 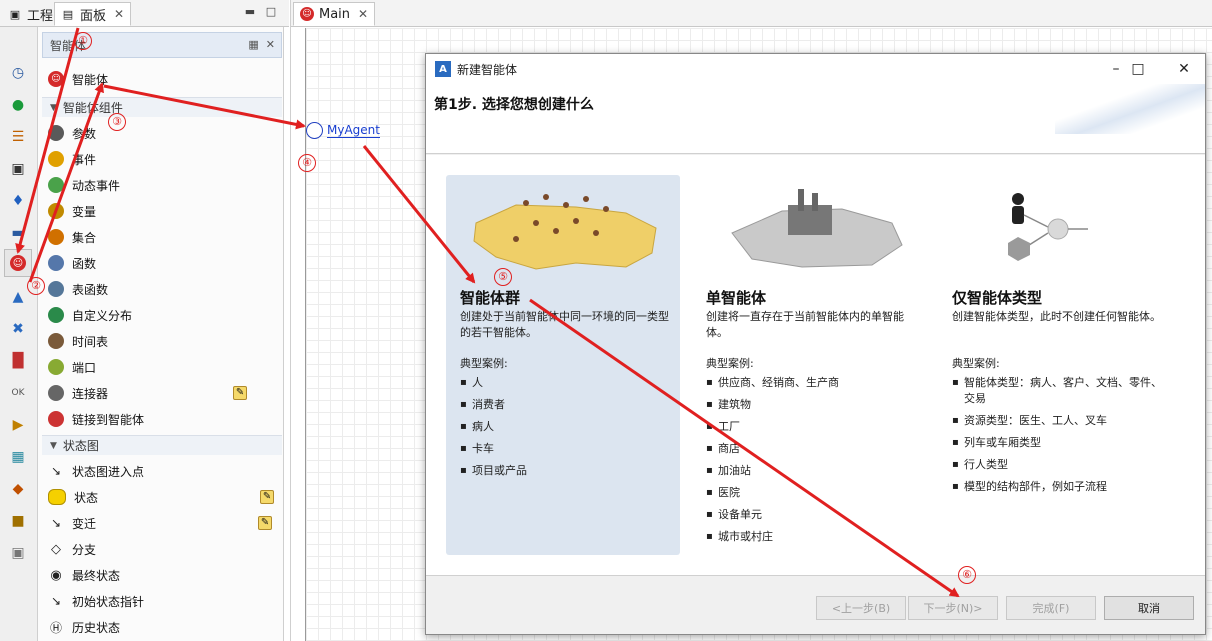 I want to click on system-dynamics-icon: ▦, so click(x=18, y=457).